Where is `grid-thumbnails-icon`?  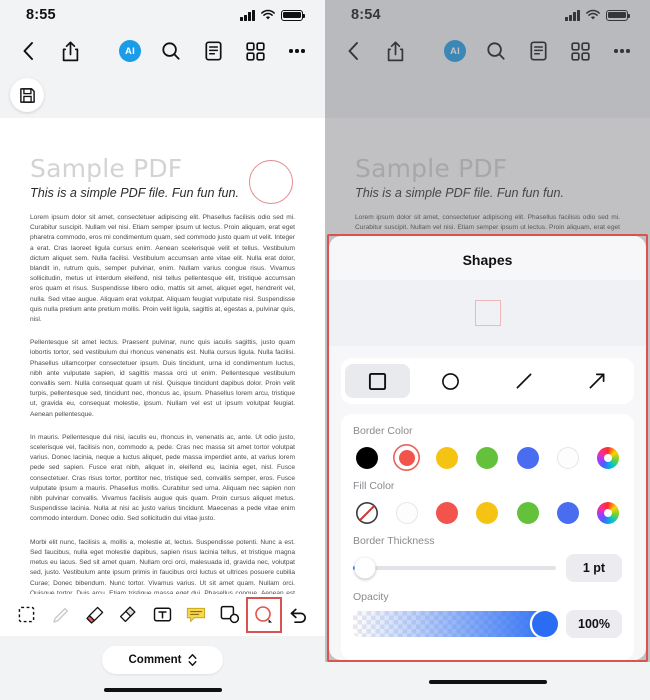 grid-thumbnails-icon is located at coordinates (255, 51).